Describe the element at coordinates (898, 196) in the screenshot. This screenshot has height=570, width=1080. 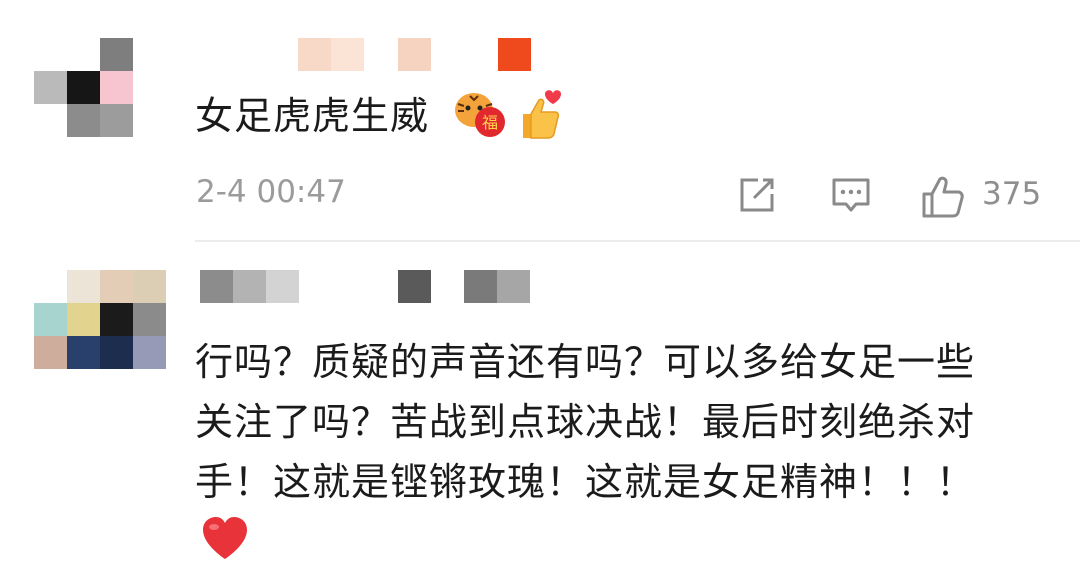
I see `comment-actions: 375` at that location.